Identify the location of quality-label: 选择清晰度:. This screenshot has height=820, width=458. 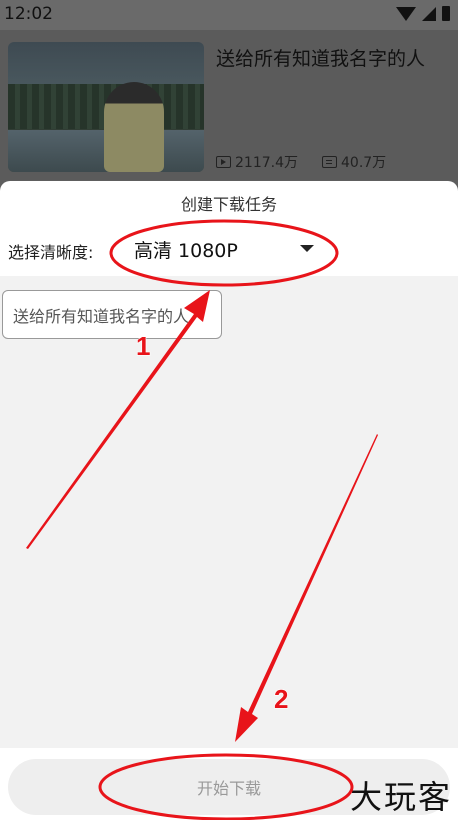
(51, 252).